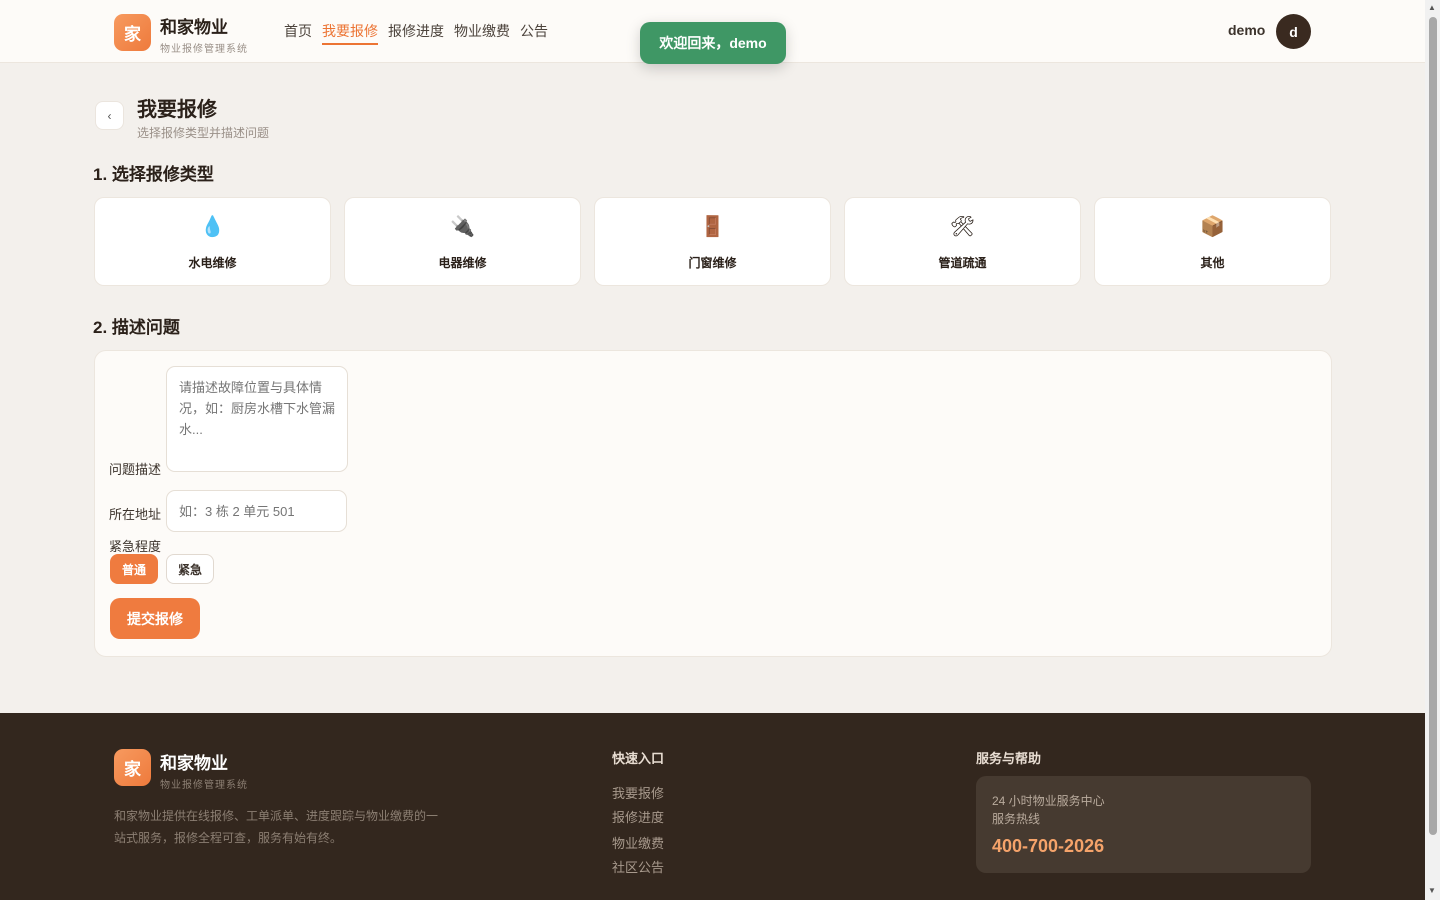  What do you see at coordinates (204, 785) in the screenshot?
I see `footer-brand-subtitle: 物业报修管理系统` at bounding box center [204, 785].